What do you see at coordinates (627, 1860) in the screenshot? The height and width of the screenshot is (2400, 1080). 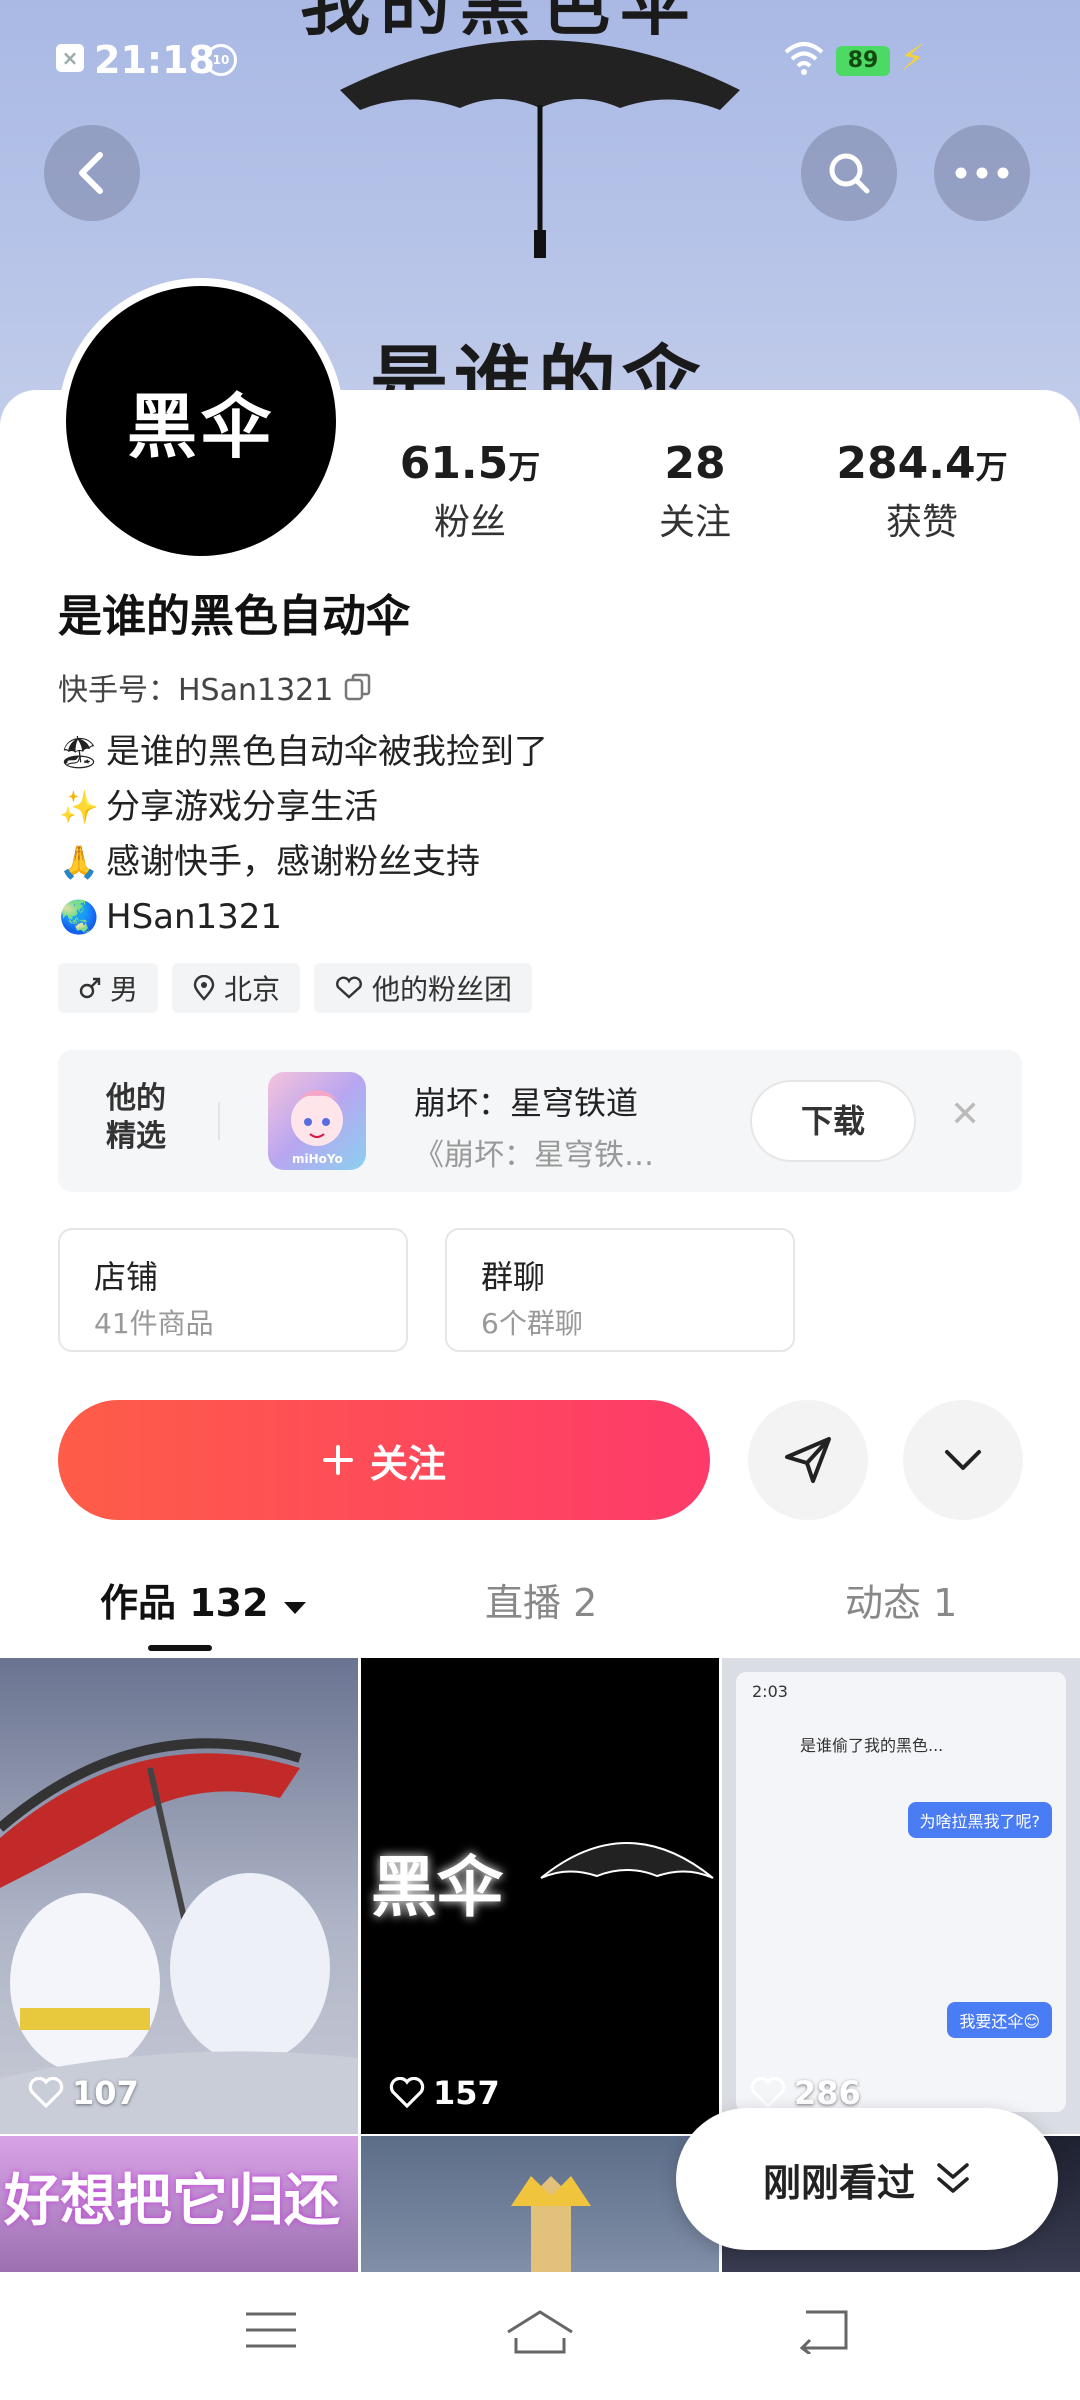 I see `umbrella-glow-image` at bounding box center [627, 1860].